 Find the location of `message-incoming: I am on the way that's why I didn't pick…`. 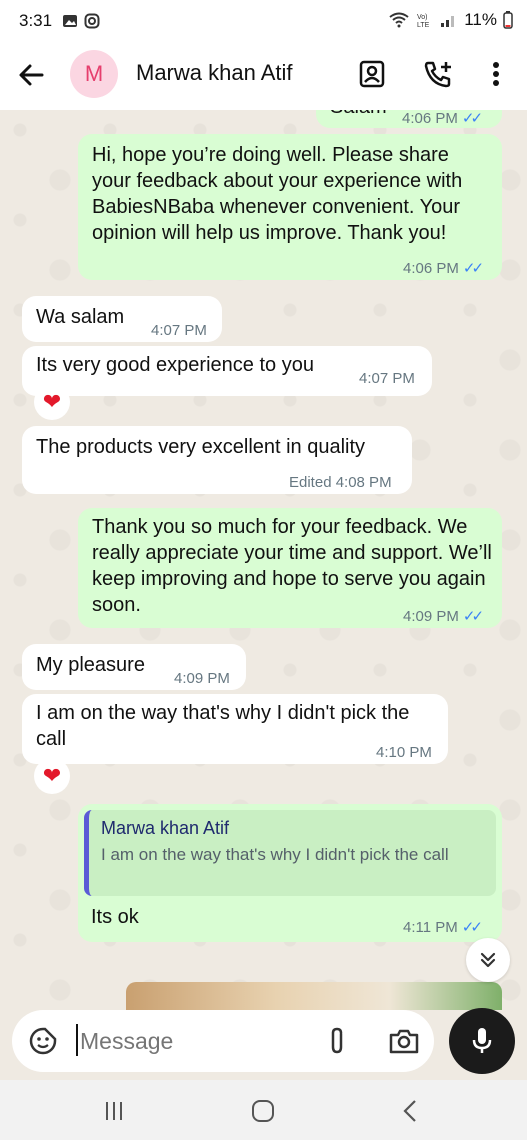

message-incoming: I am on the way that's why I didn't pick… is located at coordinates (235, 729).